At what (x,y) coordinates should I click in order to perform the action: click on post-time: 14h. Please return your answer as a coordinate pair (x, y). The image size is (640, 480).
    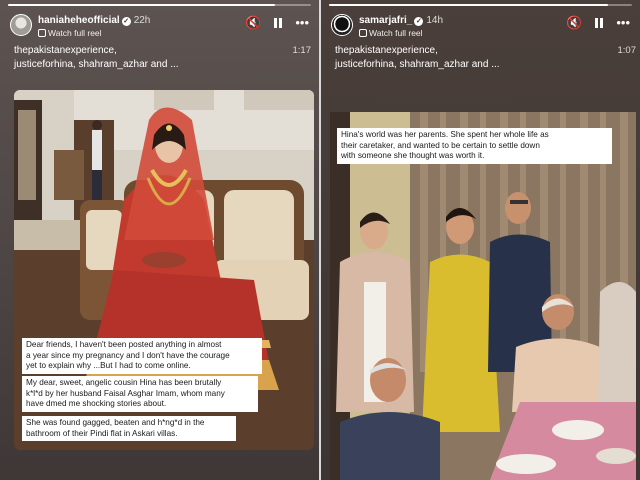
    Looking at the image, I should click on (435, 20).